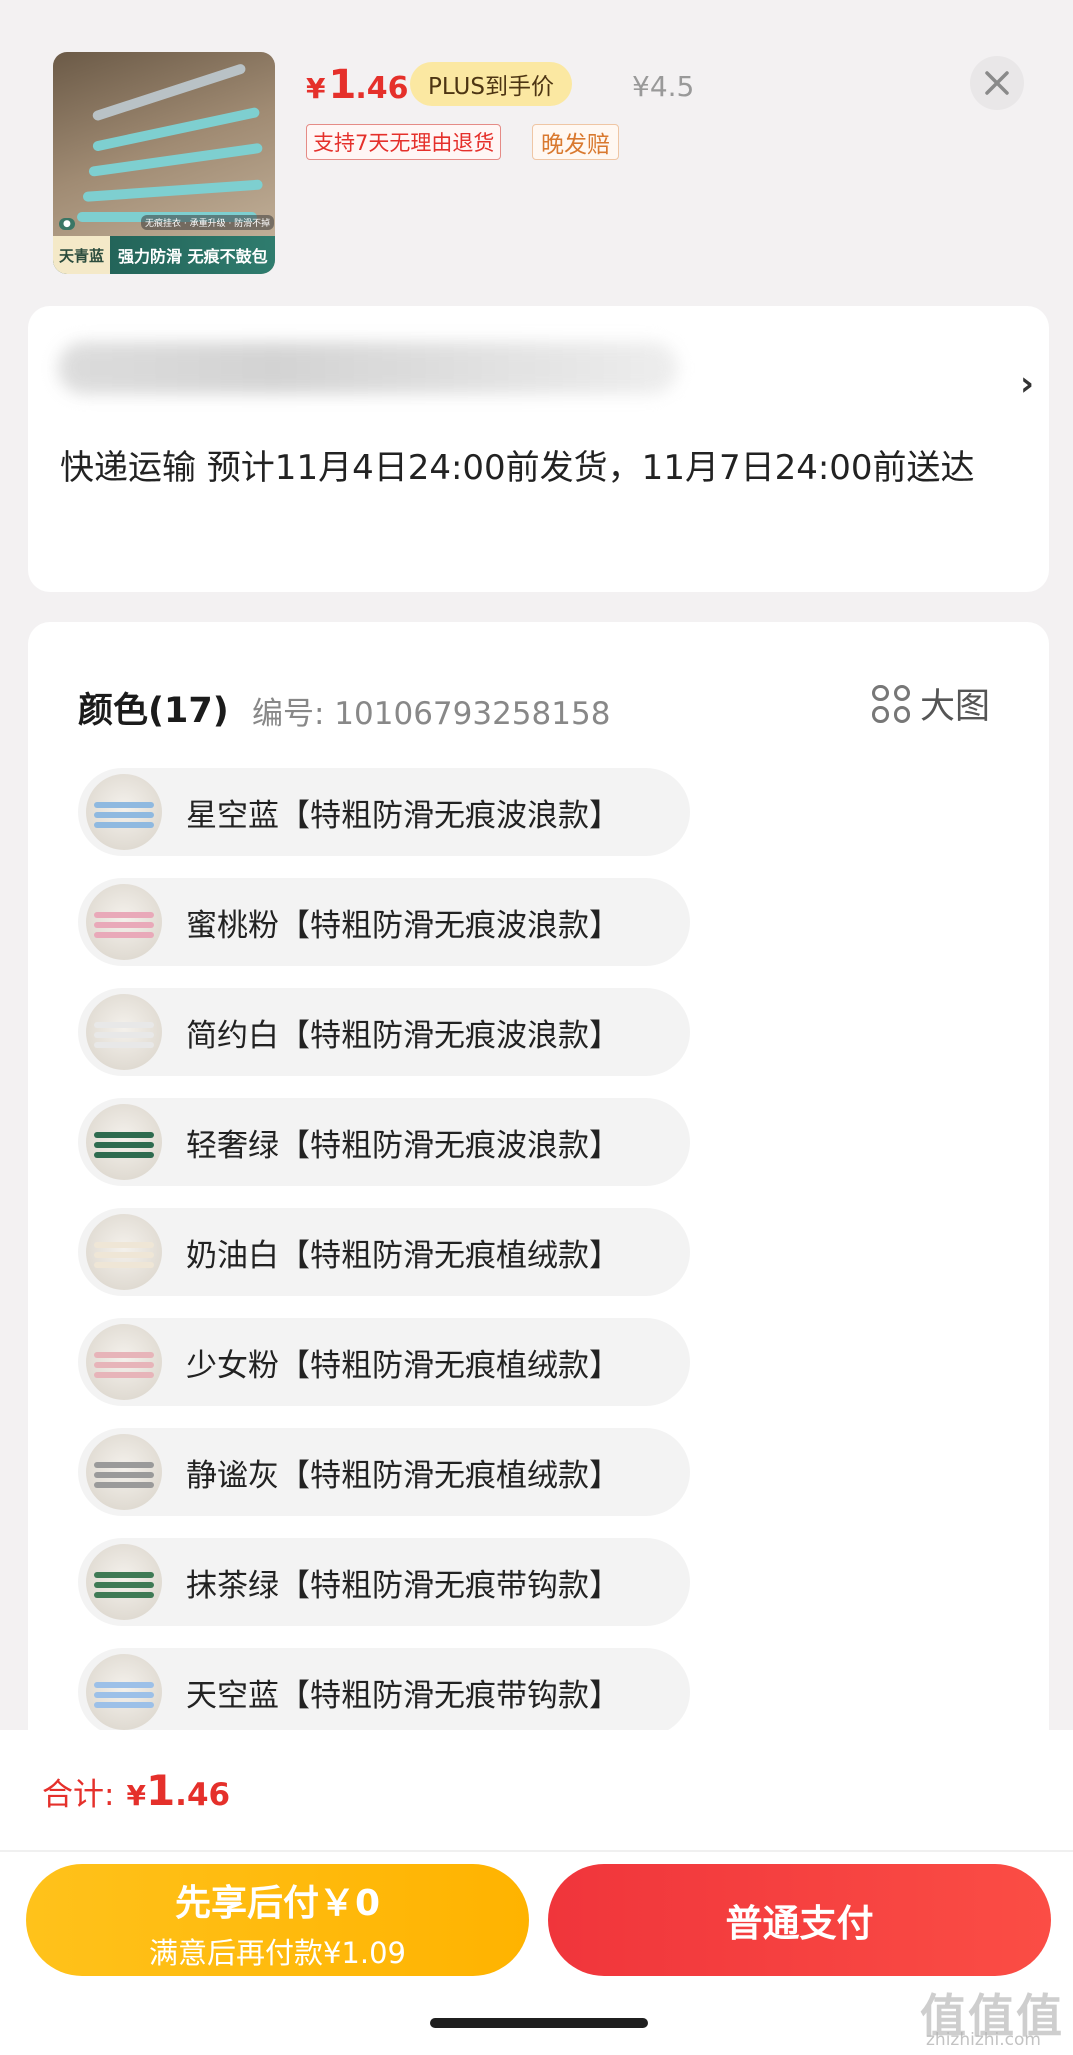 Image resolution: width=1073 pixels, height=2055 pixels. What do you see at coordinates (153, 711) in the screenshot?
I see `color-section-title: 颜色(17)` at bounding box center [153, 711].